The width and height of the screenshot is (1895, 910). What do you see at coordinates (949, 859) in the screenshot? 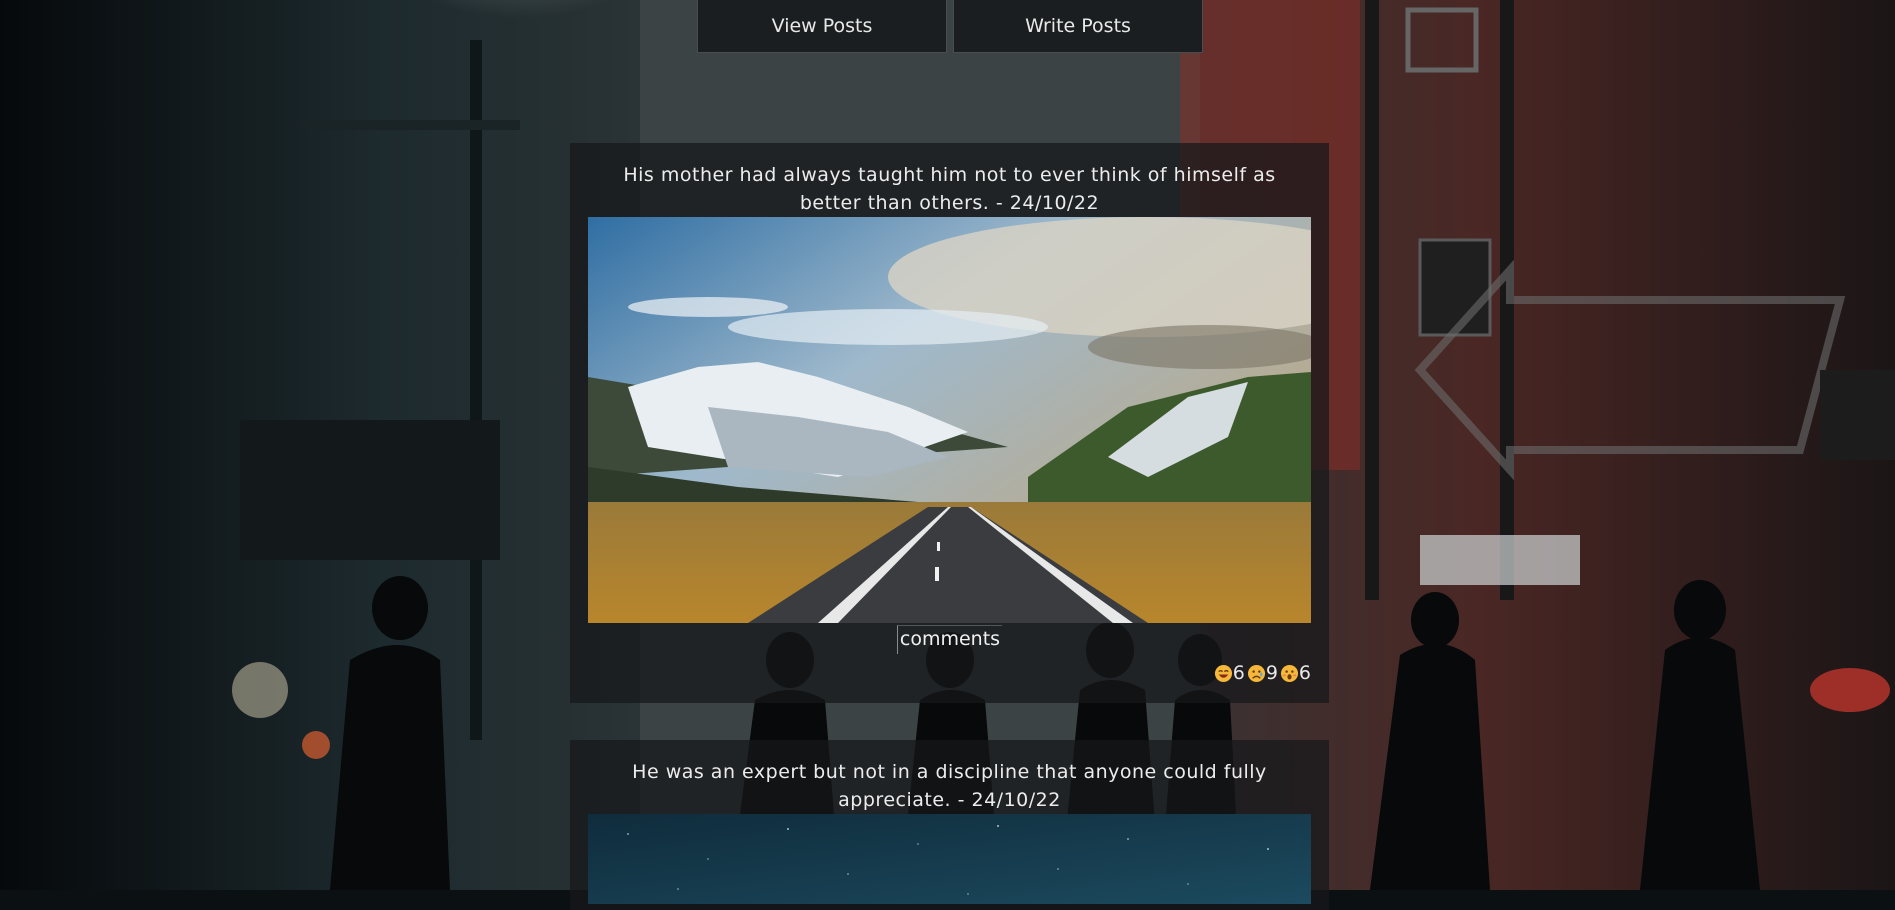
I see `post-image-night-sky` at bounding box center [949, 859].